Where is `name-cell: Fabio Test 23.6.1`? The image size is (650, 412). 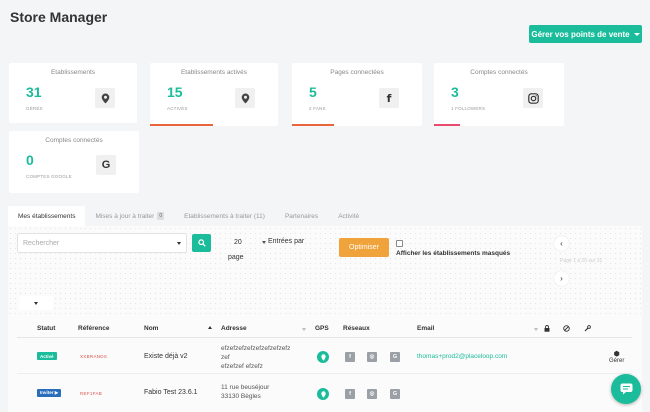 name-cell: Fabio Test 23.6.1 is located at coordinates (171, 392).